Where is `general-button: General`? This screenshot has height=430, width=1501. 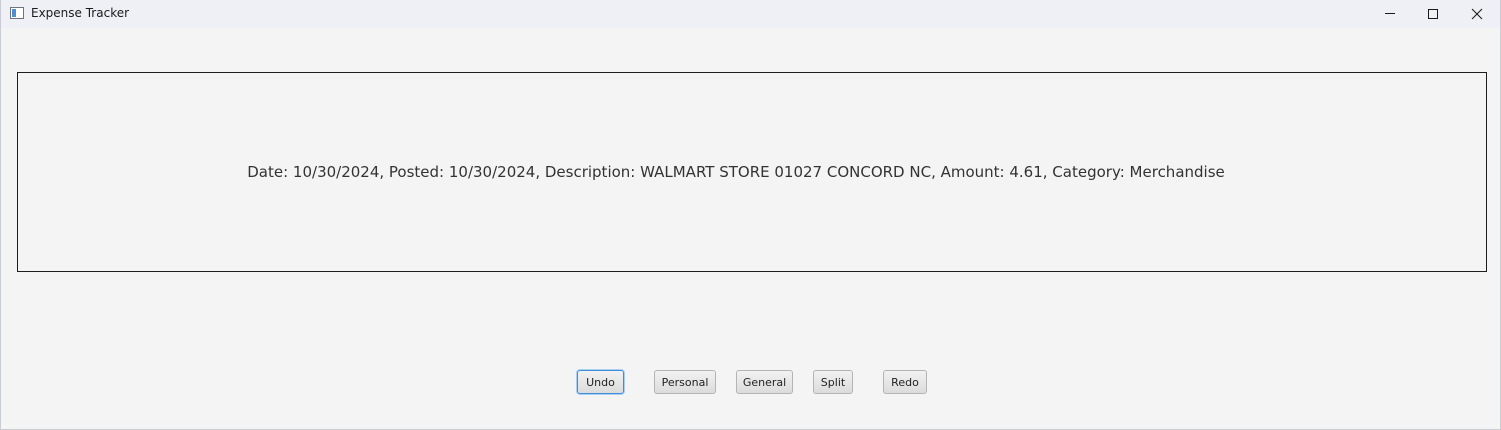
general-button: General is located at coordinates (764, 382).